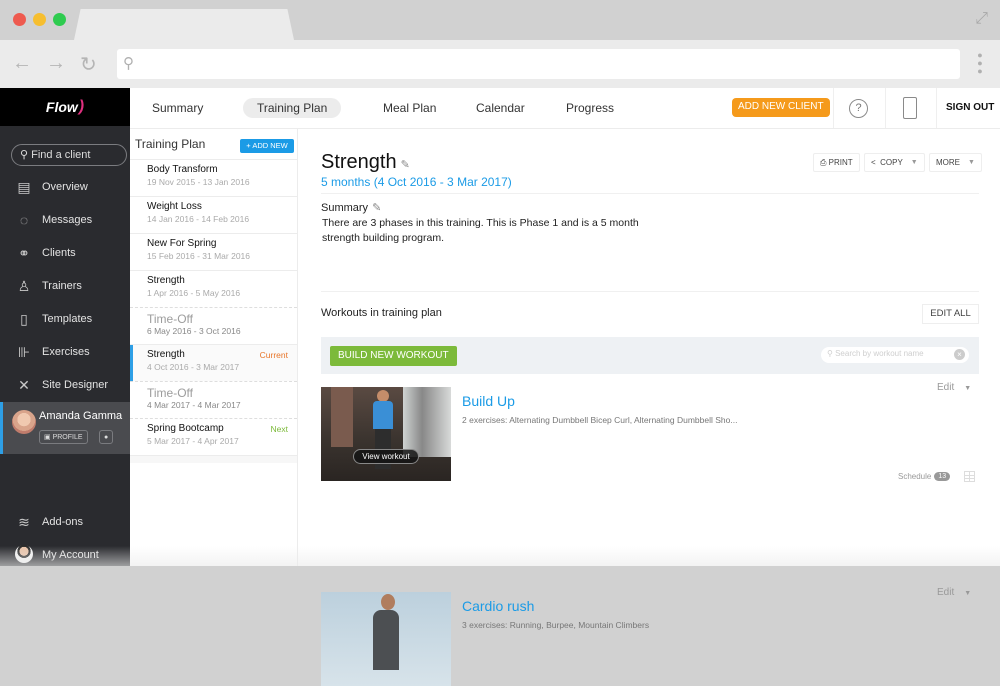  I want to click on time-off-item: Time-Off 4 Mar 2017 - 4 Mar 2017, so click(213, 399).